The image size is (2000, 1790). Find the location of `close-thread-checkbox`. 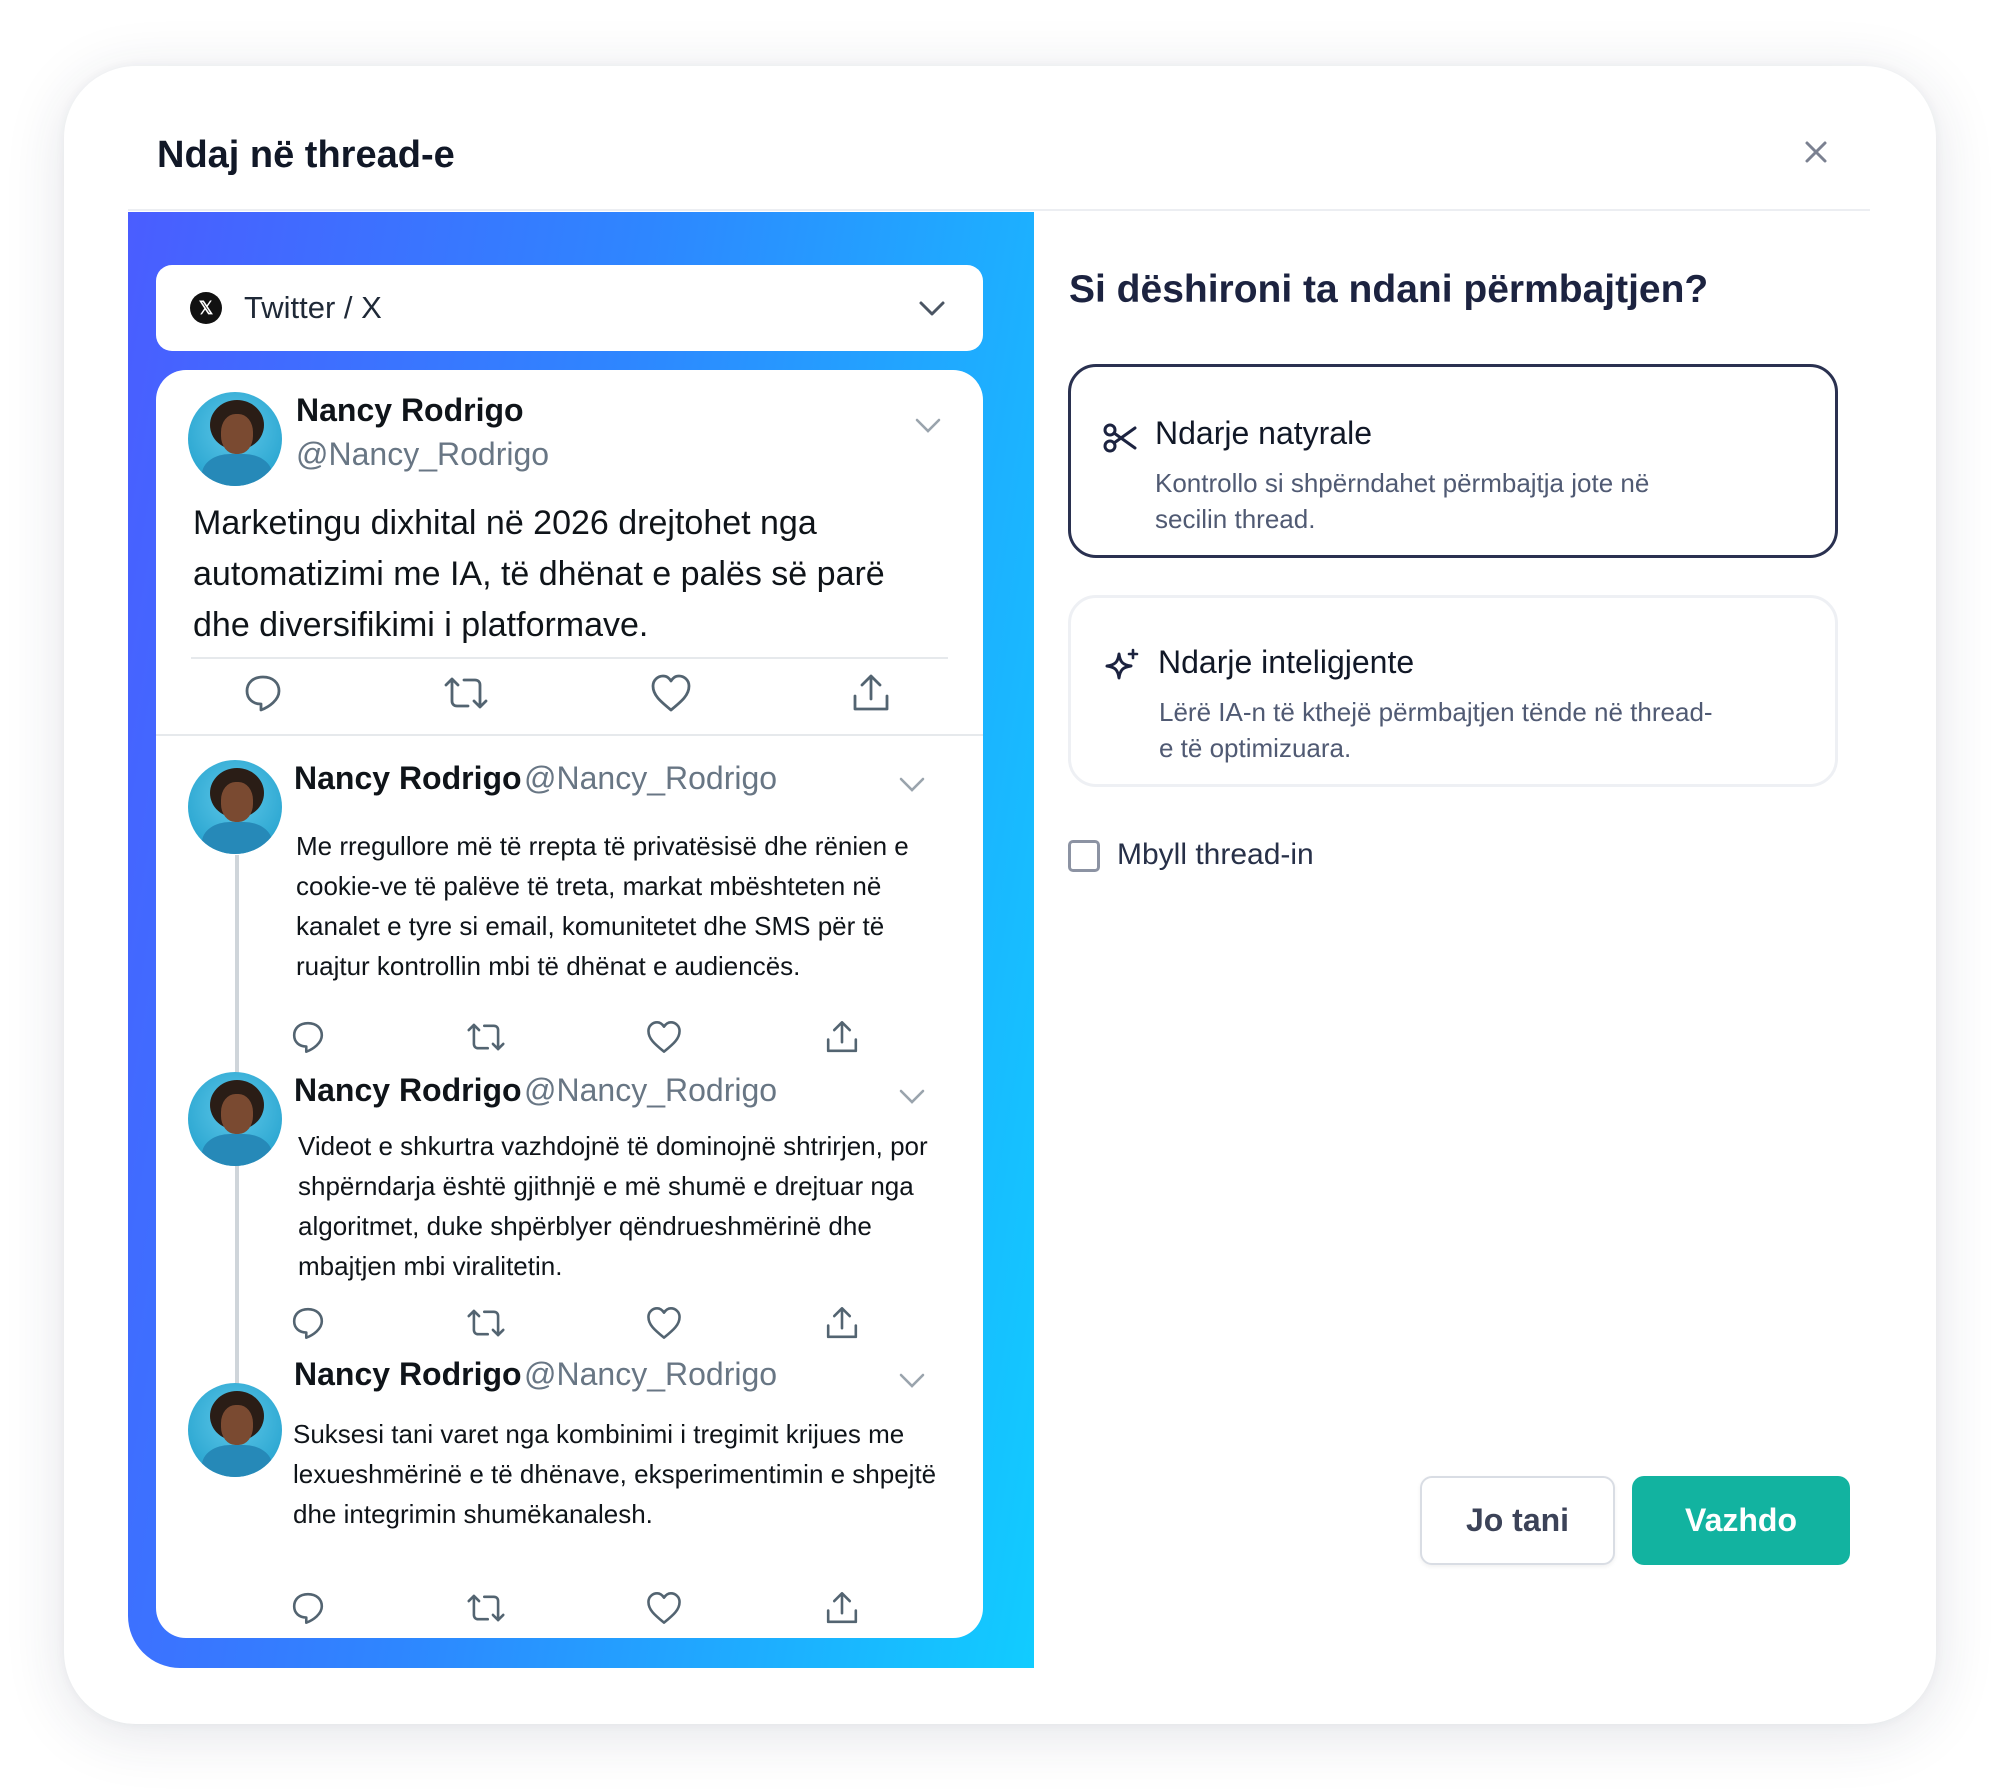

close-thread-checkbox is located at coordinates (1084, 856).